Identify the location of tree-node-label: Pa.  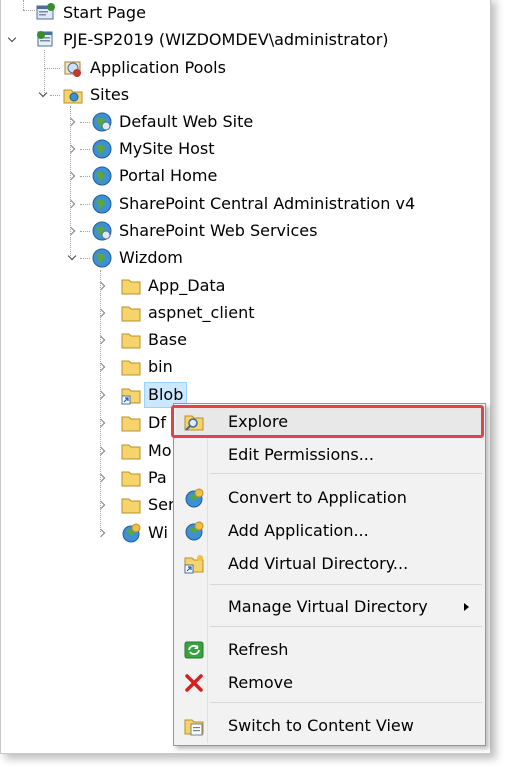
(157, 477).